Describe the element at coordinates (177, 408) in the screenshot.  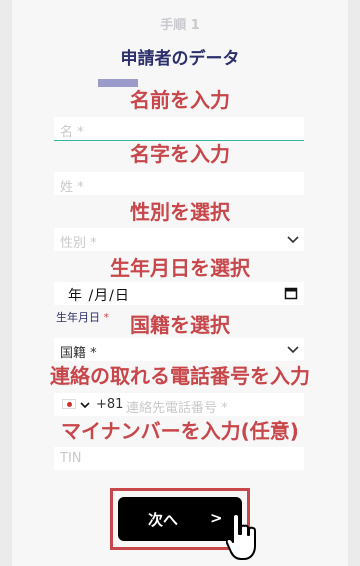
I see `phone-placeholder: 連絡先電話番号 *` at that location.